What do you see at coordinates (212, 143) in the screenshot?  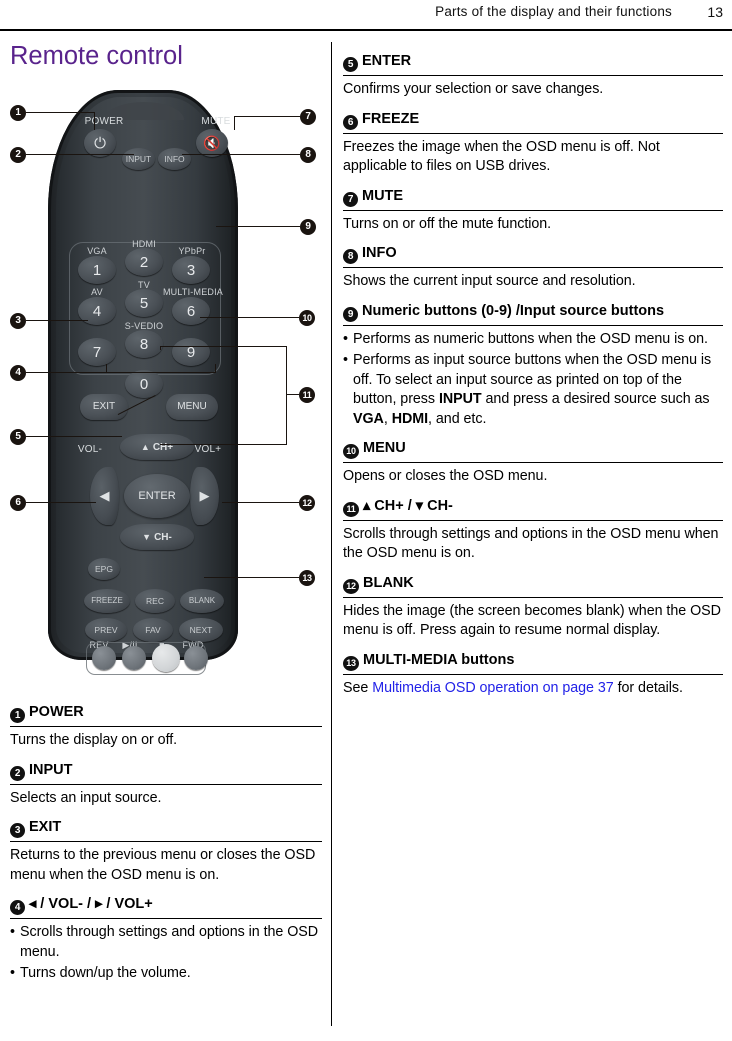 I see `mute-button: 🔇` at bounding box center [212, 143].